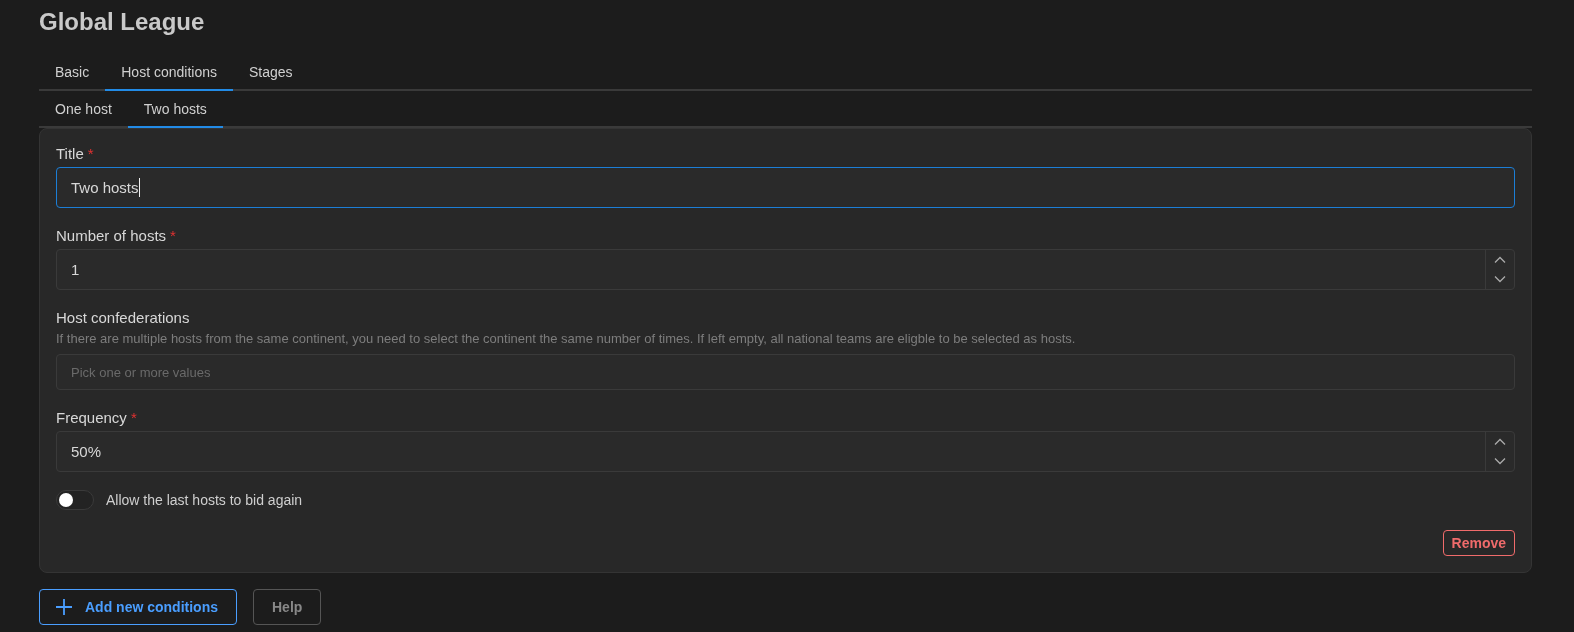  Describe the element at coordinates (64, 607) in the screenshot. I see `plus-icon` at that location.